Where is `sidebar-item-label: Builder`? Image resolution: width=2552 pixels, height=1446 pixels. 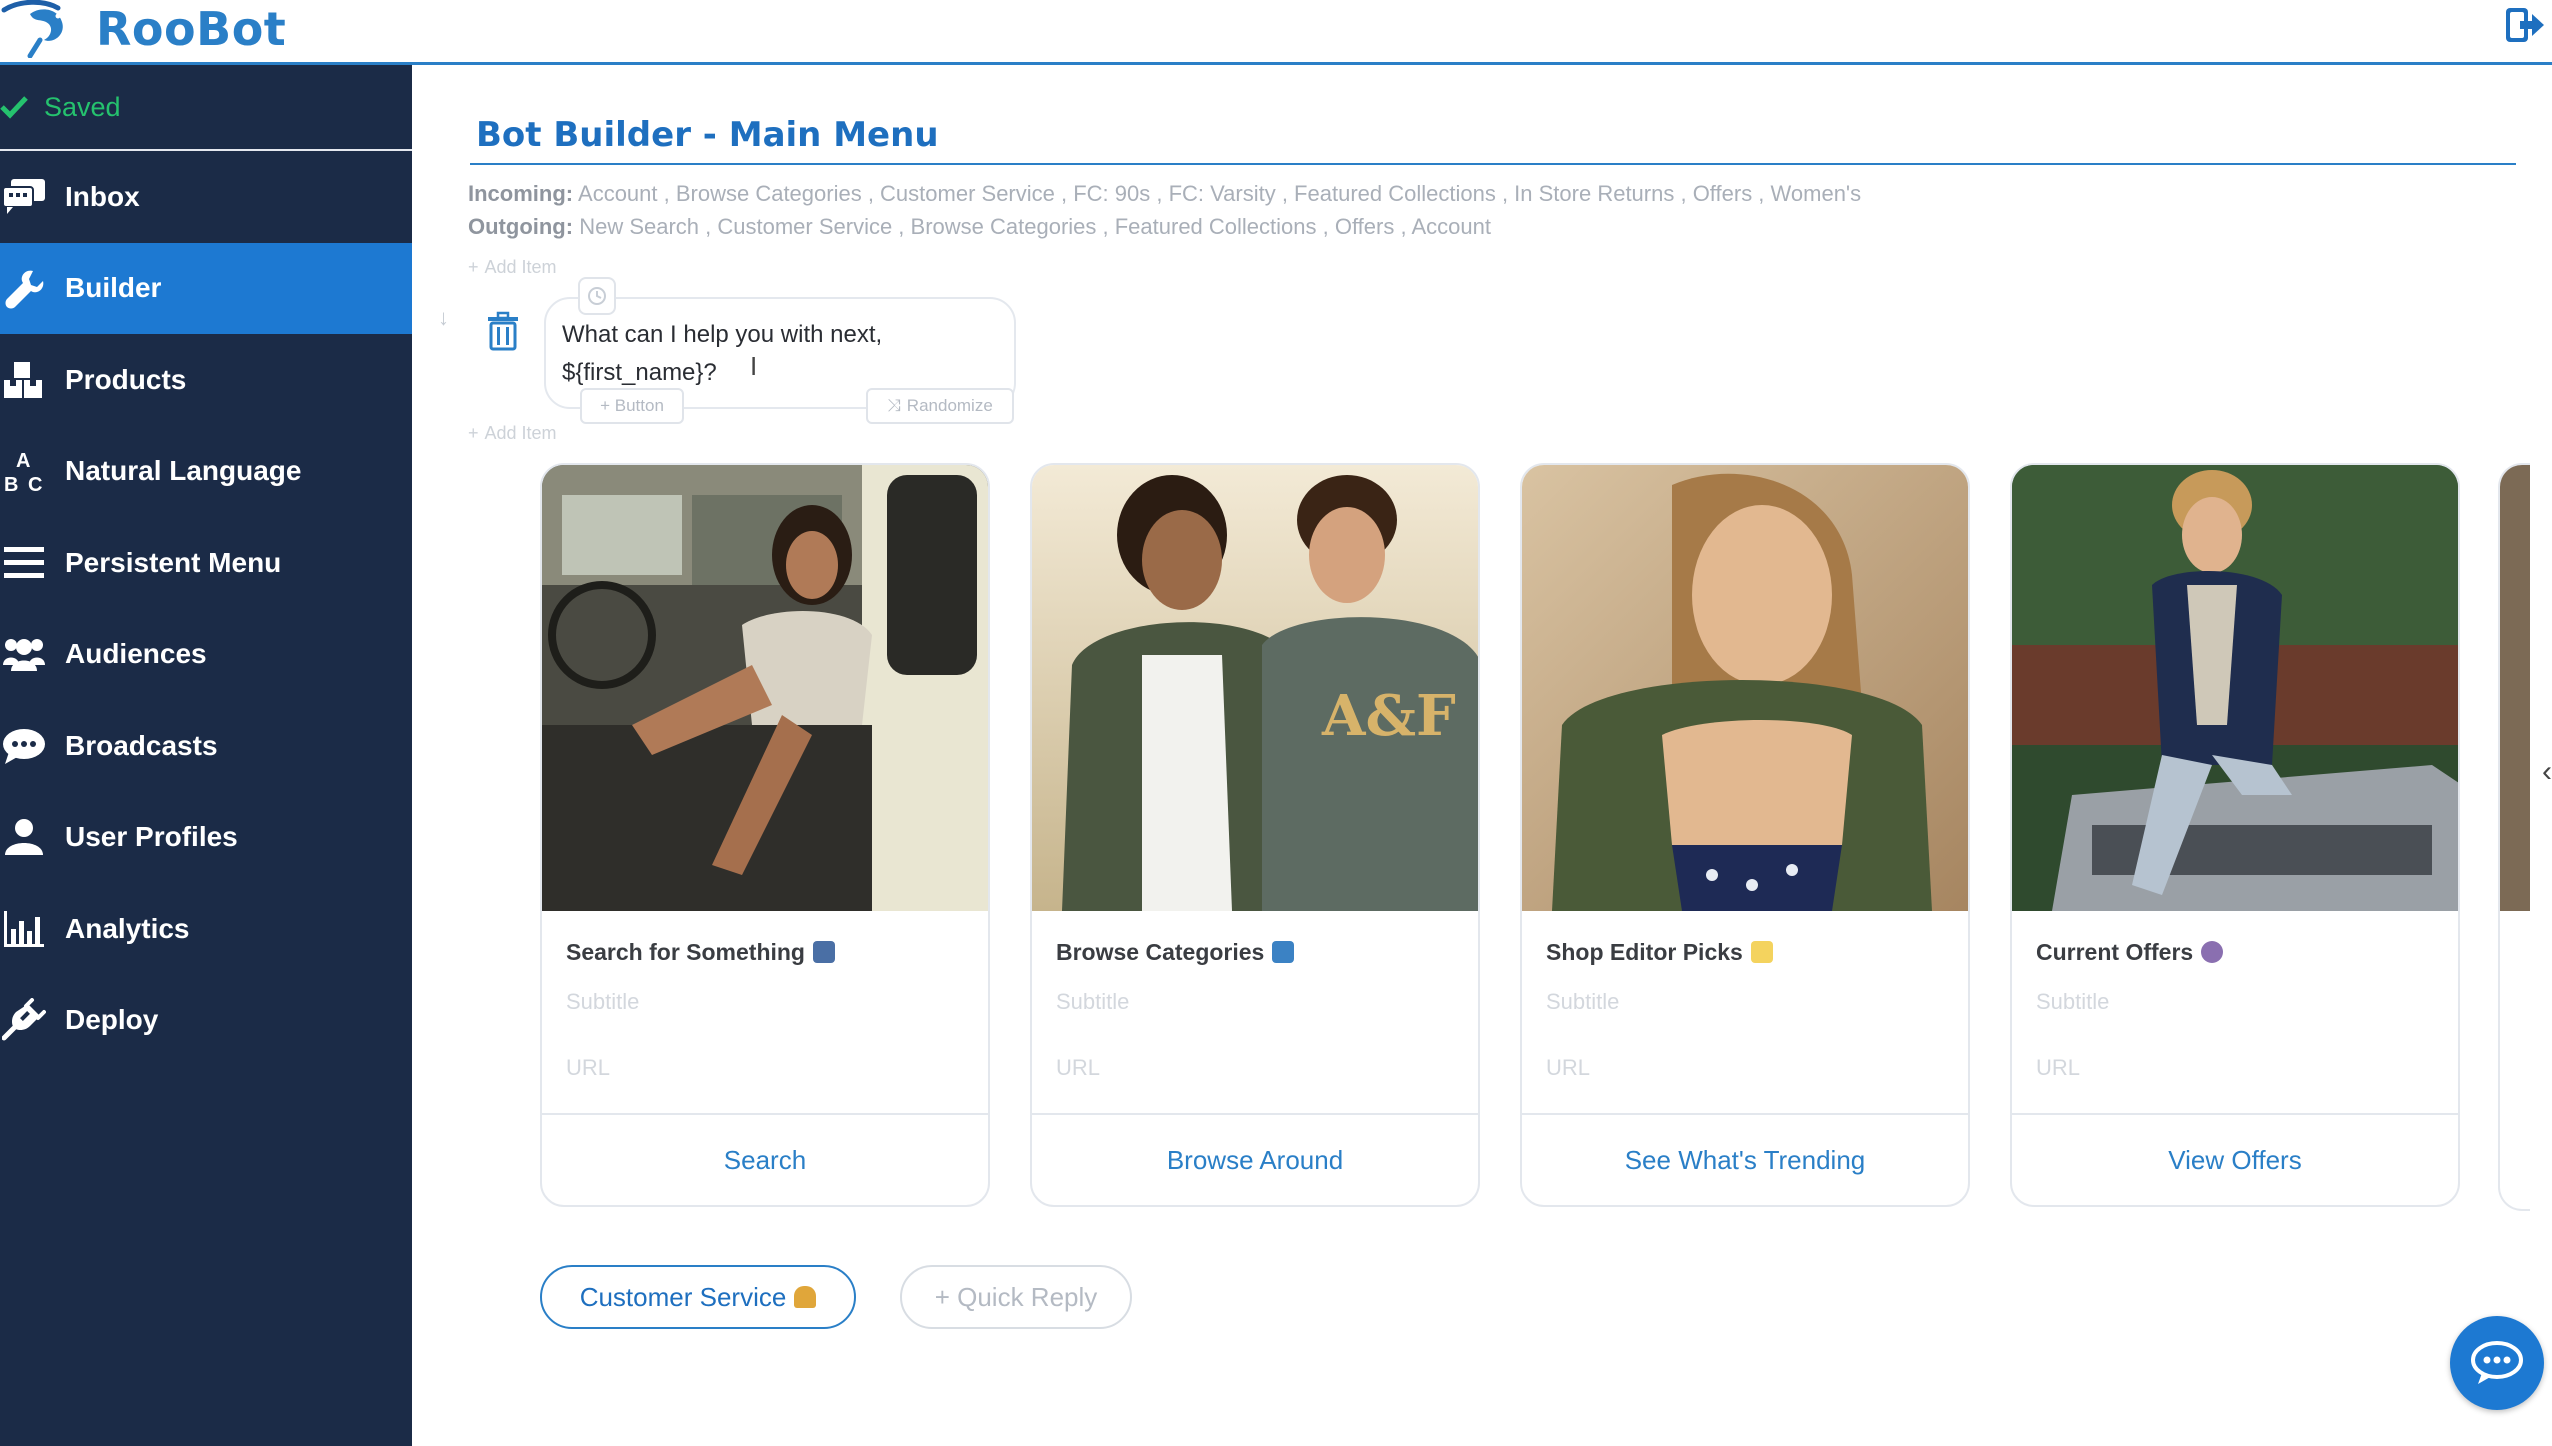 sidebar-item-label: Builder is located at coordinates (113, 288).